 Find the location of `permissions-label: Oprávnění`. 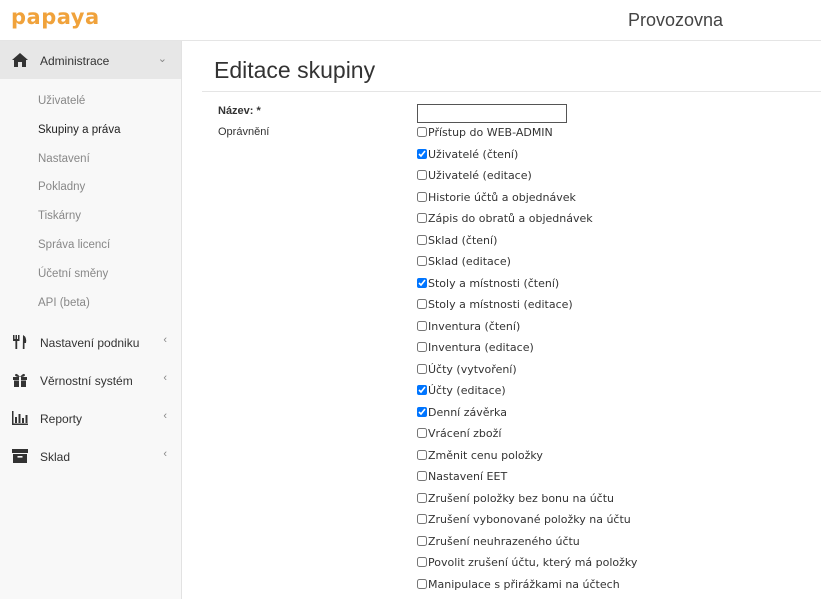

permissions-label: Oprávnění is located at coordinates (244, 132).